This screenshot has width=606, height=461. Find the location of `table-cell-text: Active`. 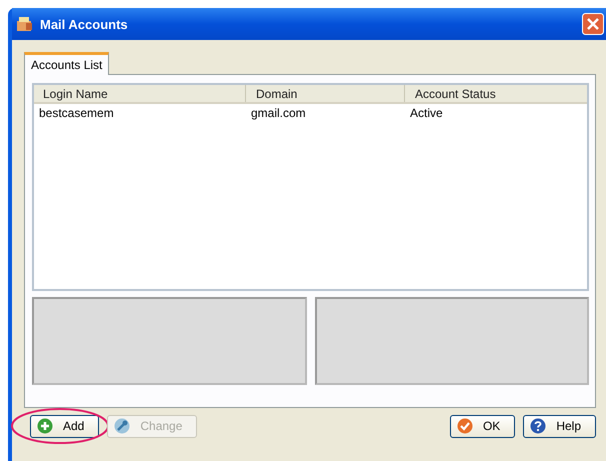

table-cell-text: Active is located at coordinates (426, 112).